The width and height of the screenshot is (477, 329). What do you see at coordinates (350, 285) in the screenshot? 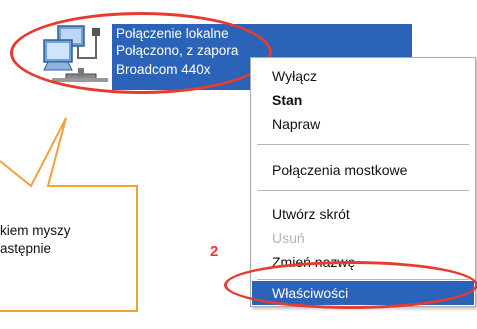
I see `highlight-ring-properties` at bounding box center [350, 285].